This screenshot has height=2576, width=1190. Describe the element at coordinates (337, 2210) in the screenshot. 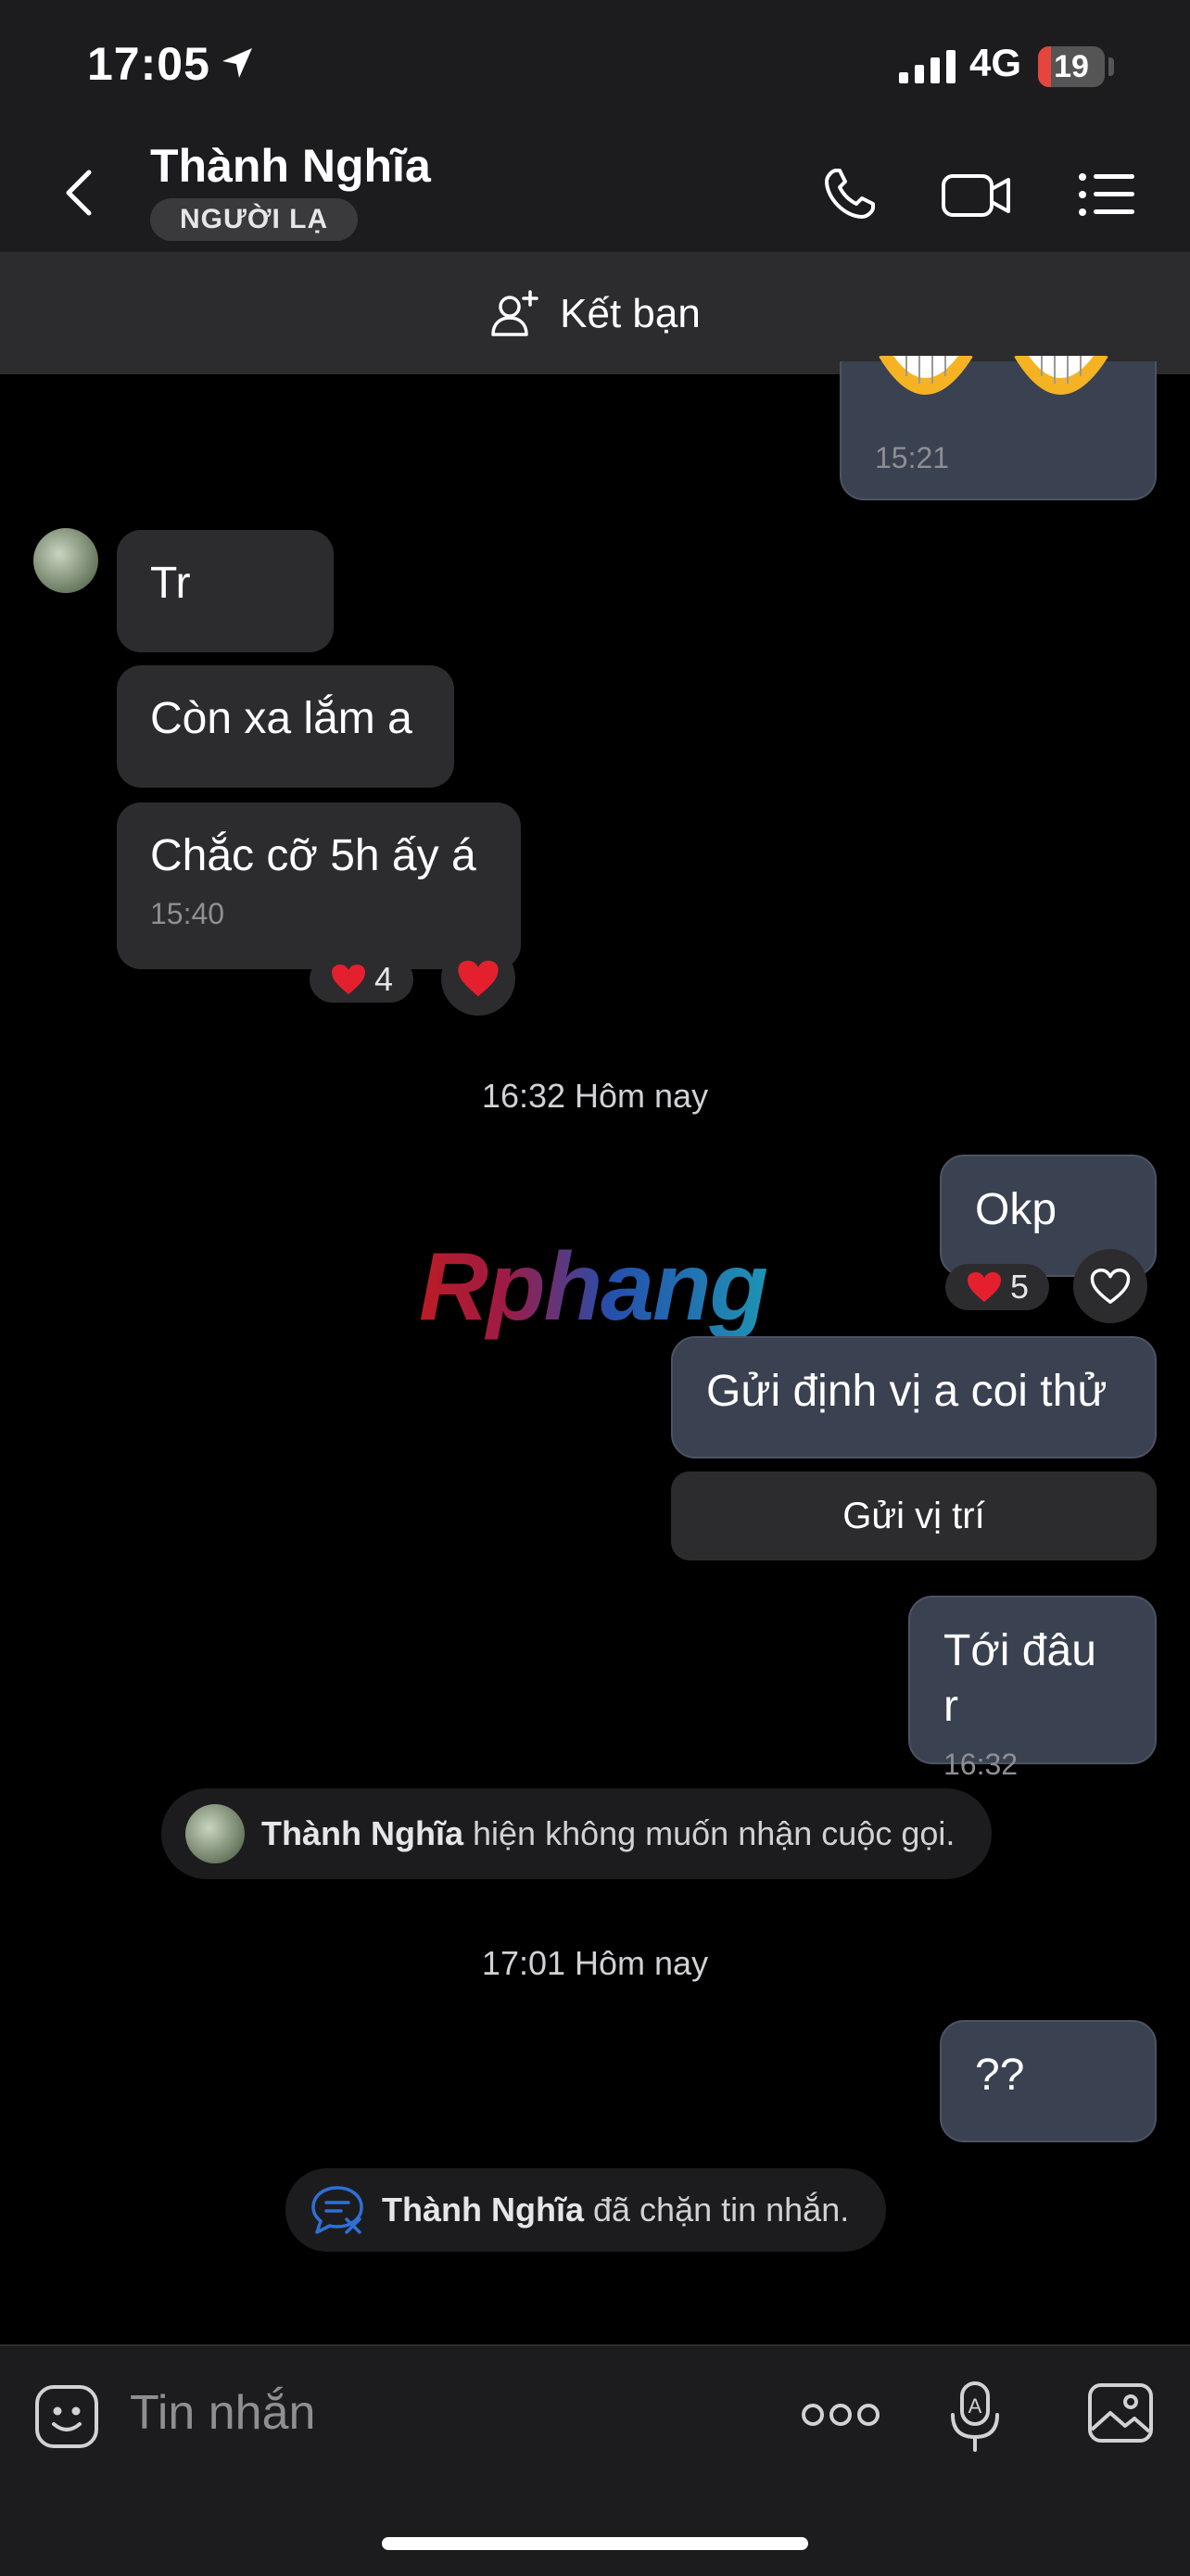

I see `message-blocked-icon` at that location.